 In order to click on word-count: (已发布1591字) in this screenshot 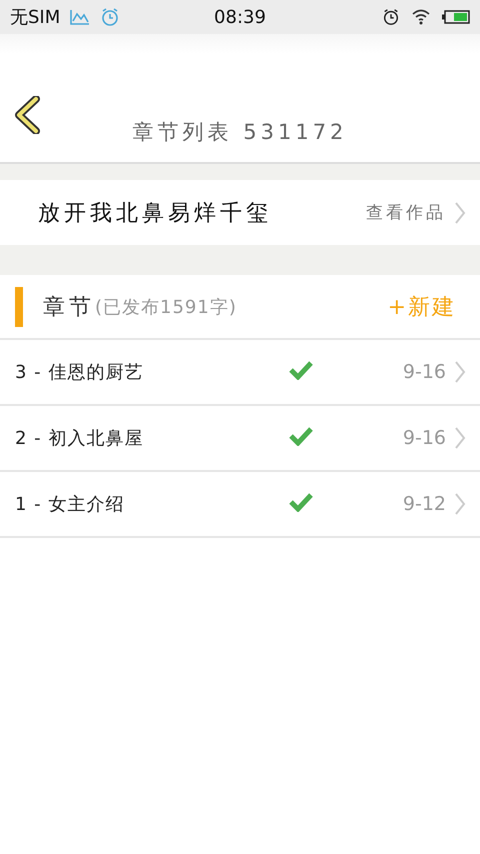, I will do `click(166, 307)`.